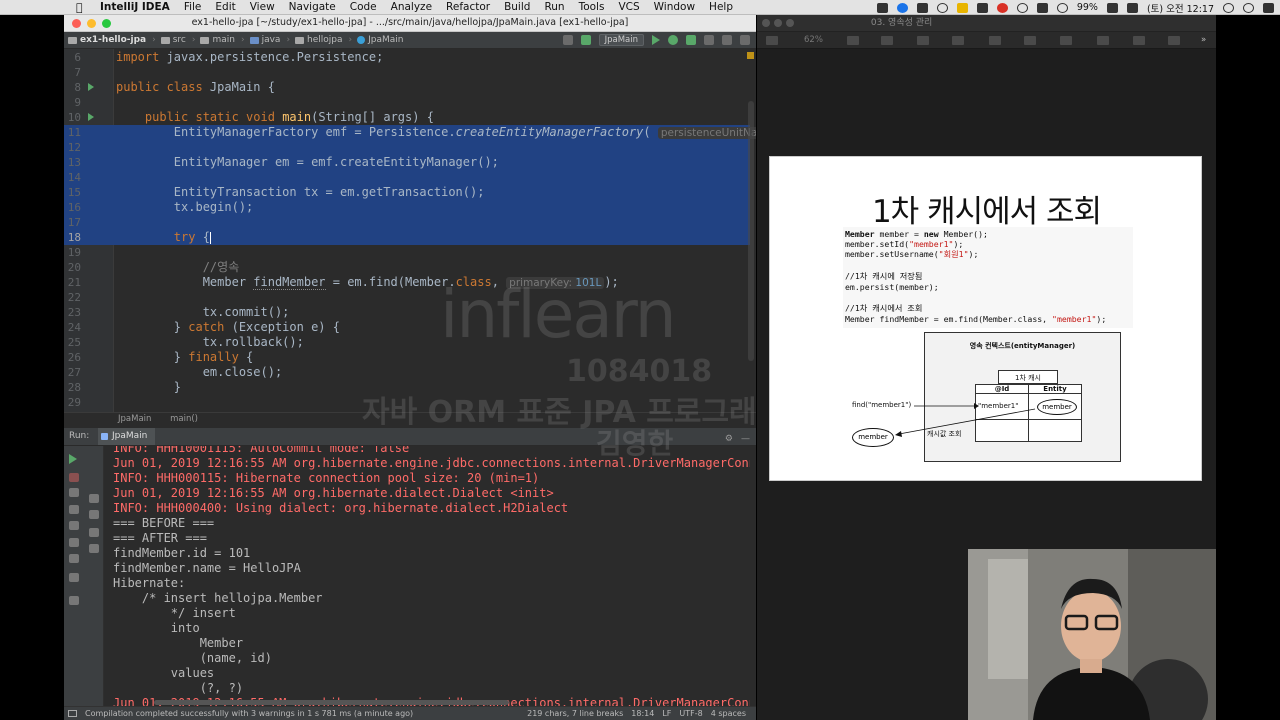  I want to click on line-number: 29, so click(72, 402).